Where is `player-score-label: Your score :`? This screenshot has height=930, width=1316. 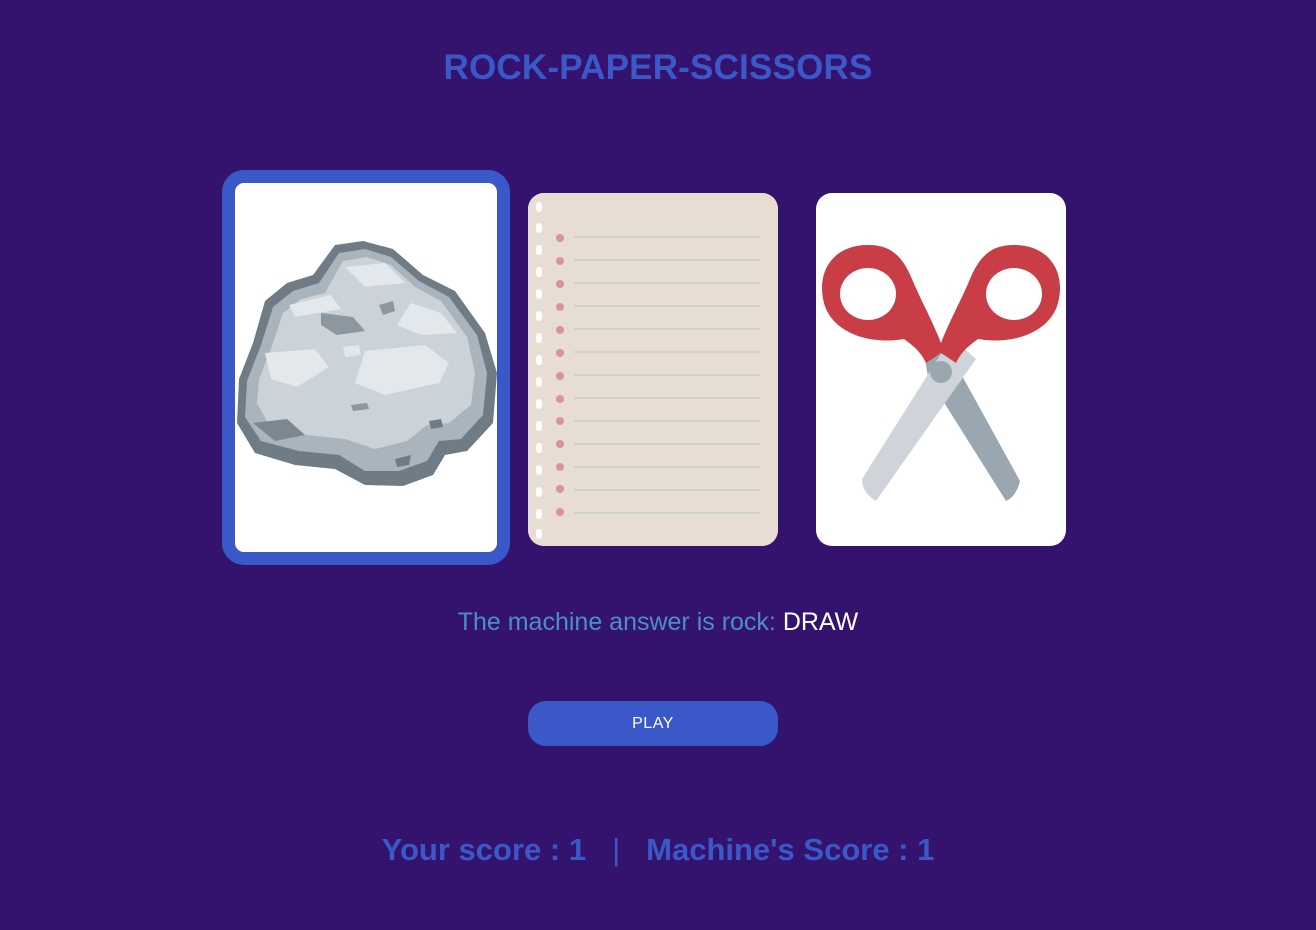
player-score-label: Your score : is located at coordinates (475, 849).